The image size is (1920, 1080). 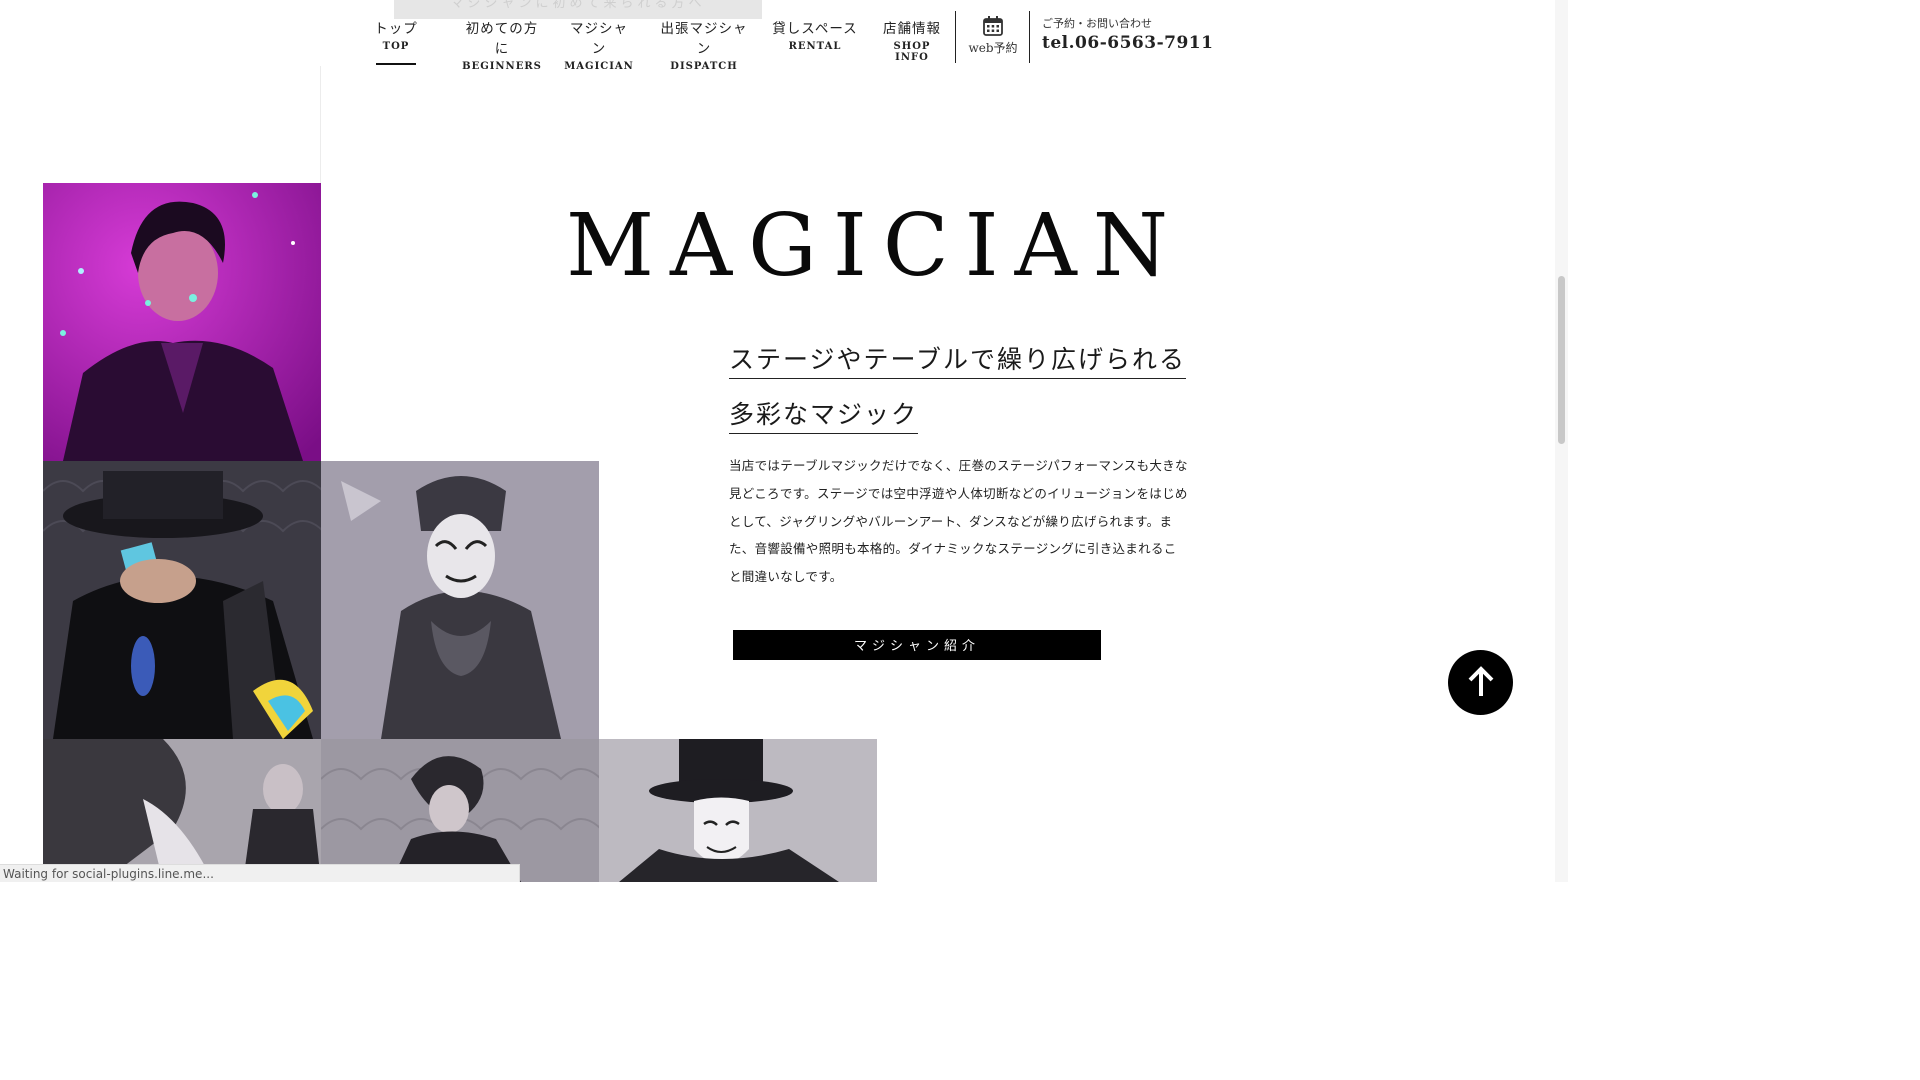 What do you see at coordinates (993, 48) in the screenshot?
I see `web-reserve-label: web予約` at bounding box center [993, 48].